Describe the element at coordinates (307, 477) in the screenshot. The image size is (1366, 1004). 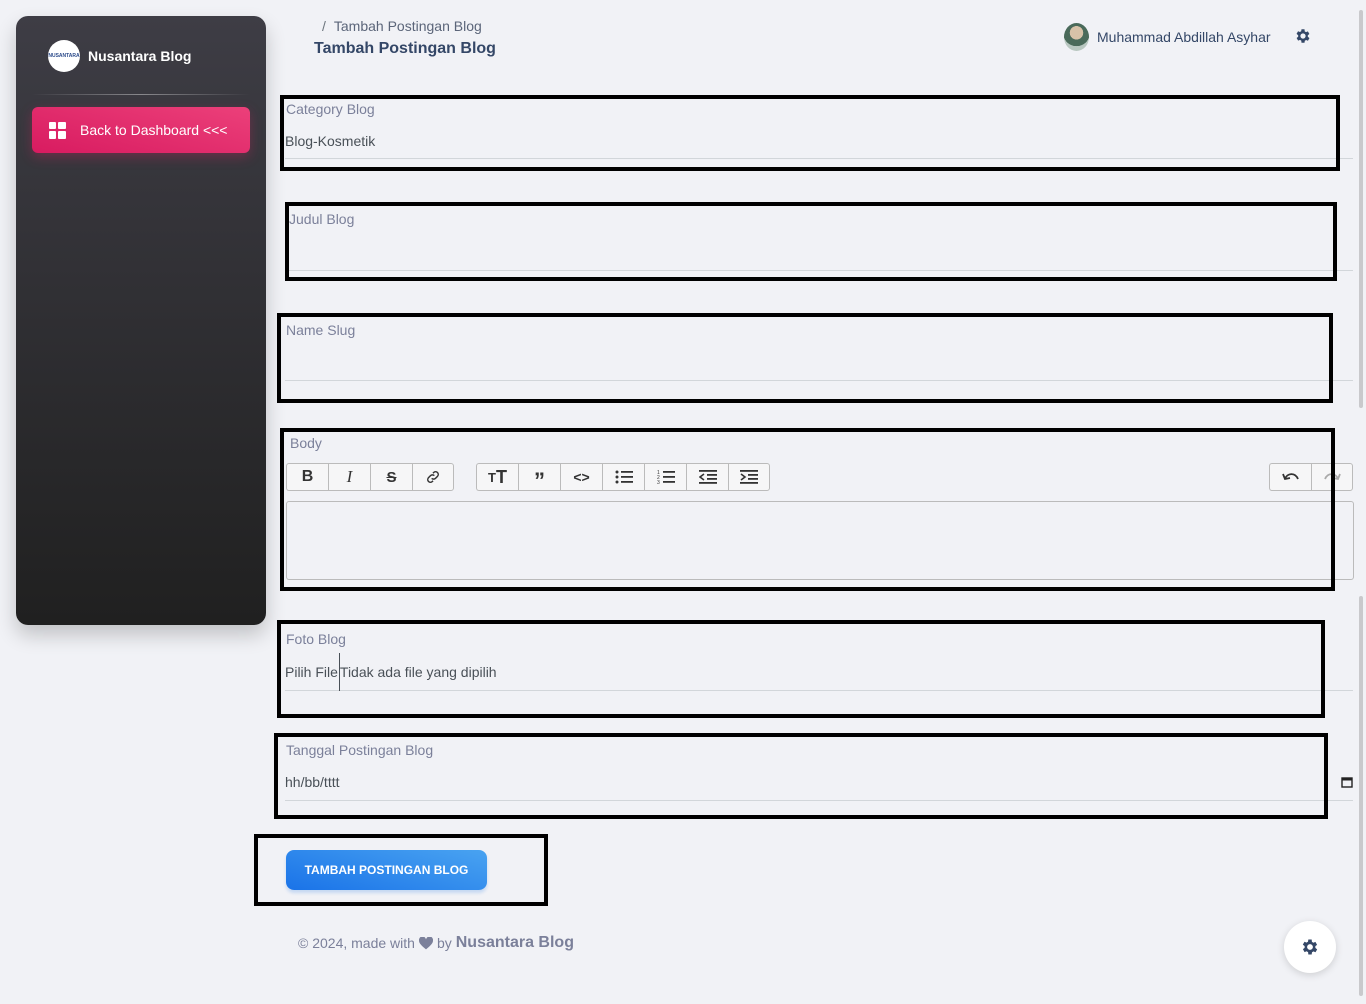
I see `bold-icon: B` at that location.